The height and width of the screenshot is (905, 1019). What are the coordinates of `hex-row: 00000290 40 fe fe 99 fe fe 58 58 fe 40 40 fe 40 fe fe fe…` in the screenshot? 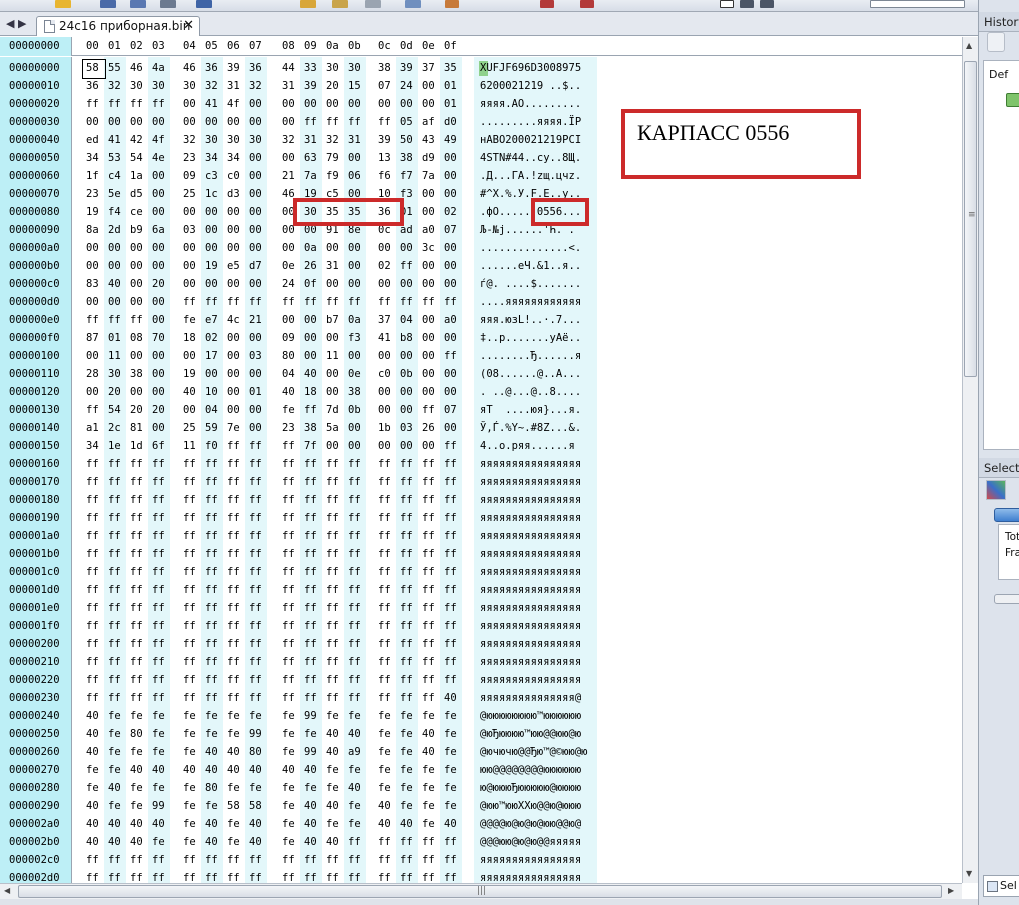 It's located at (300, 807).